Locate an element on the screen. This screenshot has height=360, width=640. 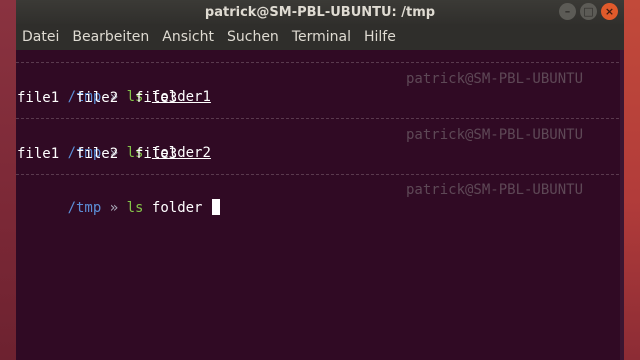
close-button: × is located at coordinates (609, 11).